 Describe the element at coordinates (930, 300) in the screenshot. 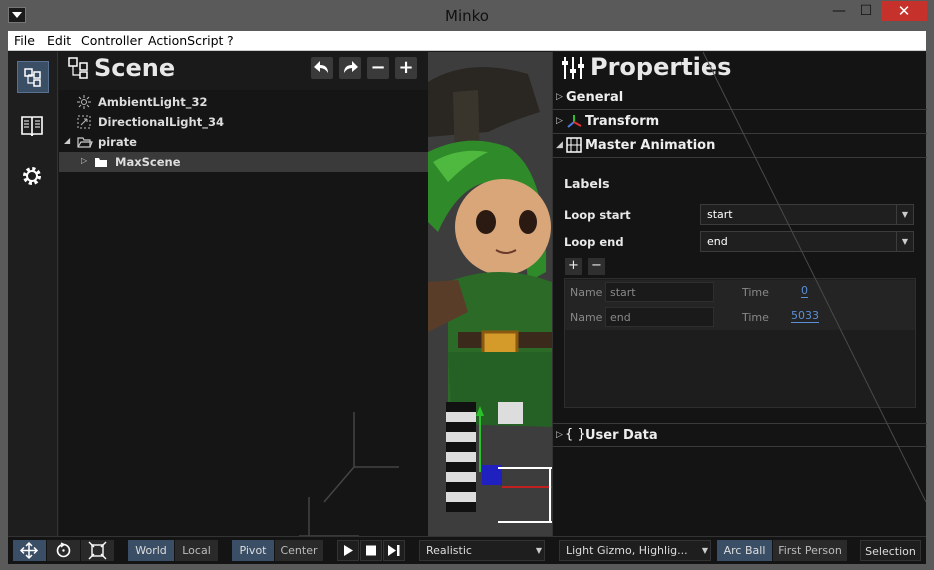

I see `window-border-right` at that location.